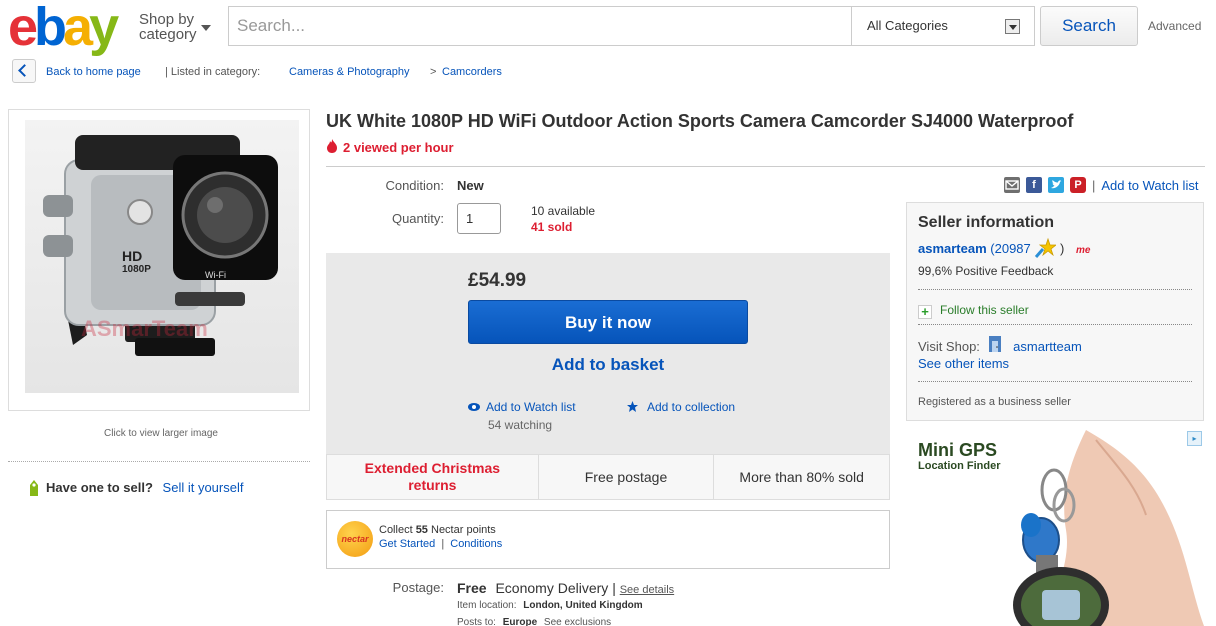  What do you see at coordinates (577, 621) in the screenshot?
I see `see-exclusions-link: See exclusions` at bounding box center [577, 621].